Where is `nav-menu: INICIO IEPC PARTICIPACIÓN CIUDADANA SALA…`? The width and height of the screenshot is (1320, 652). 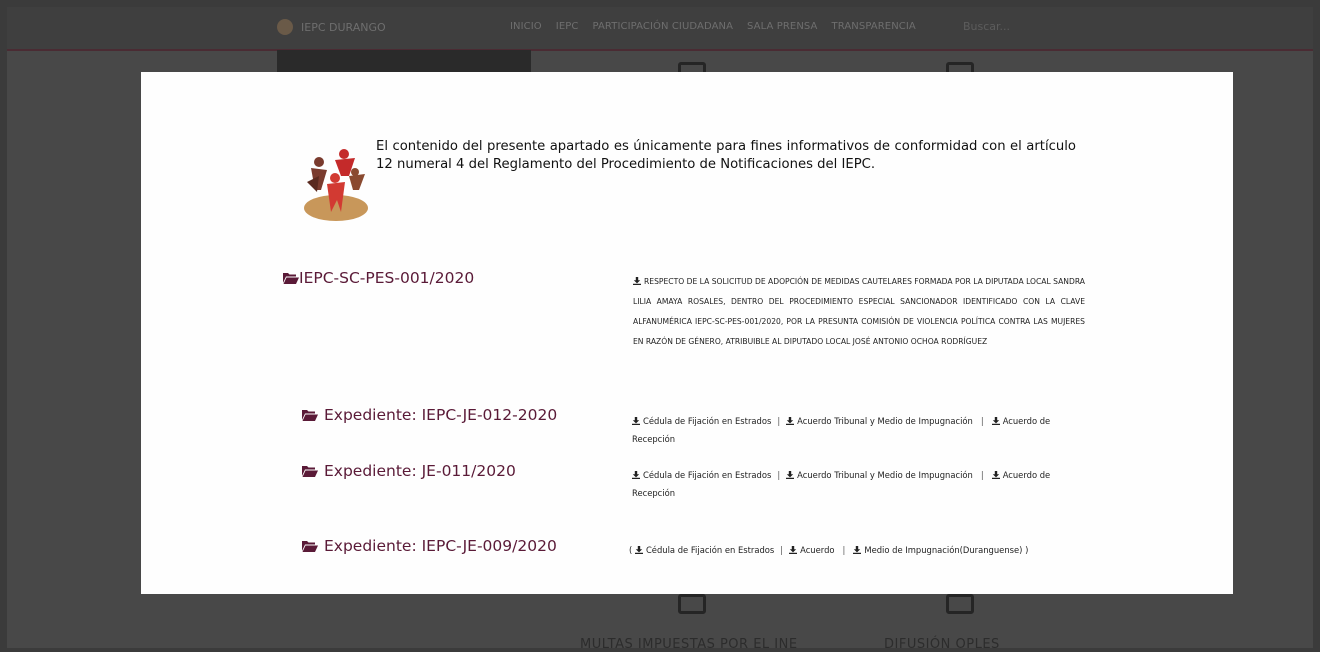
nav-menu: INICIO IEPC PARTICIPACIÓN CIUDADANA SALA… is located at coordinates (713, 26).